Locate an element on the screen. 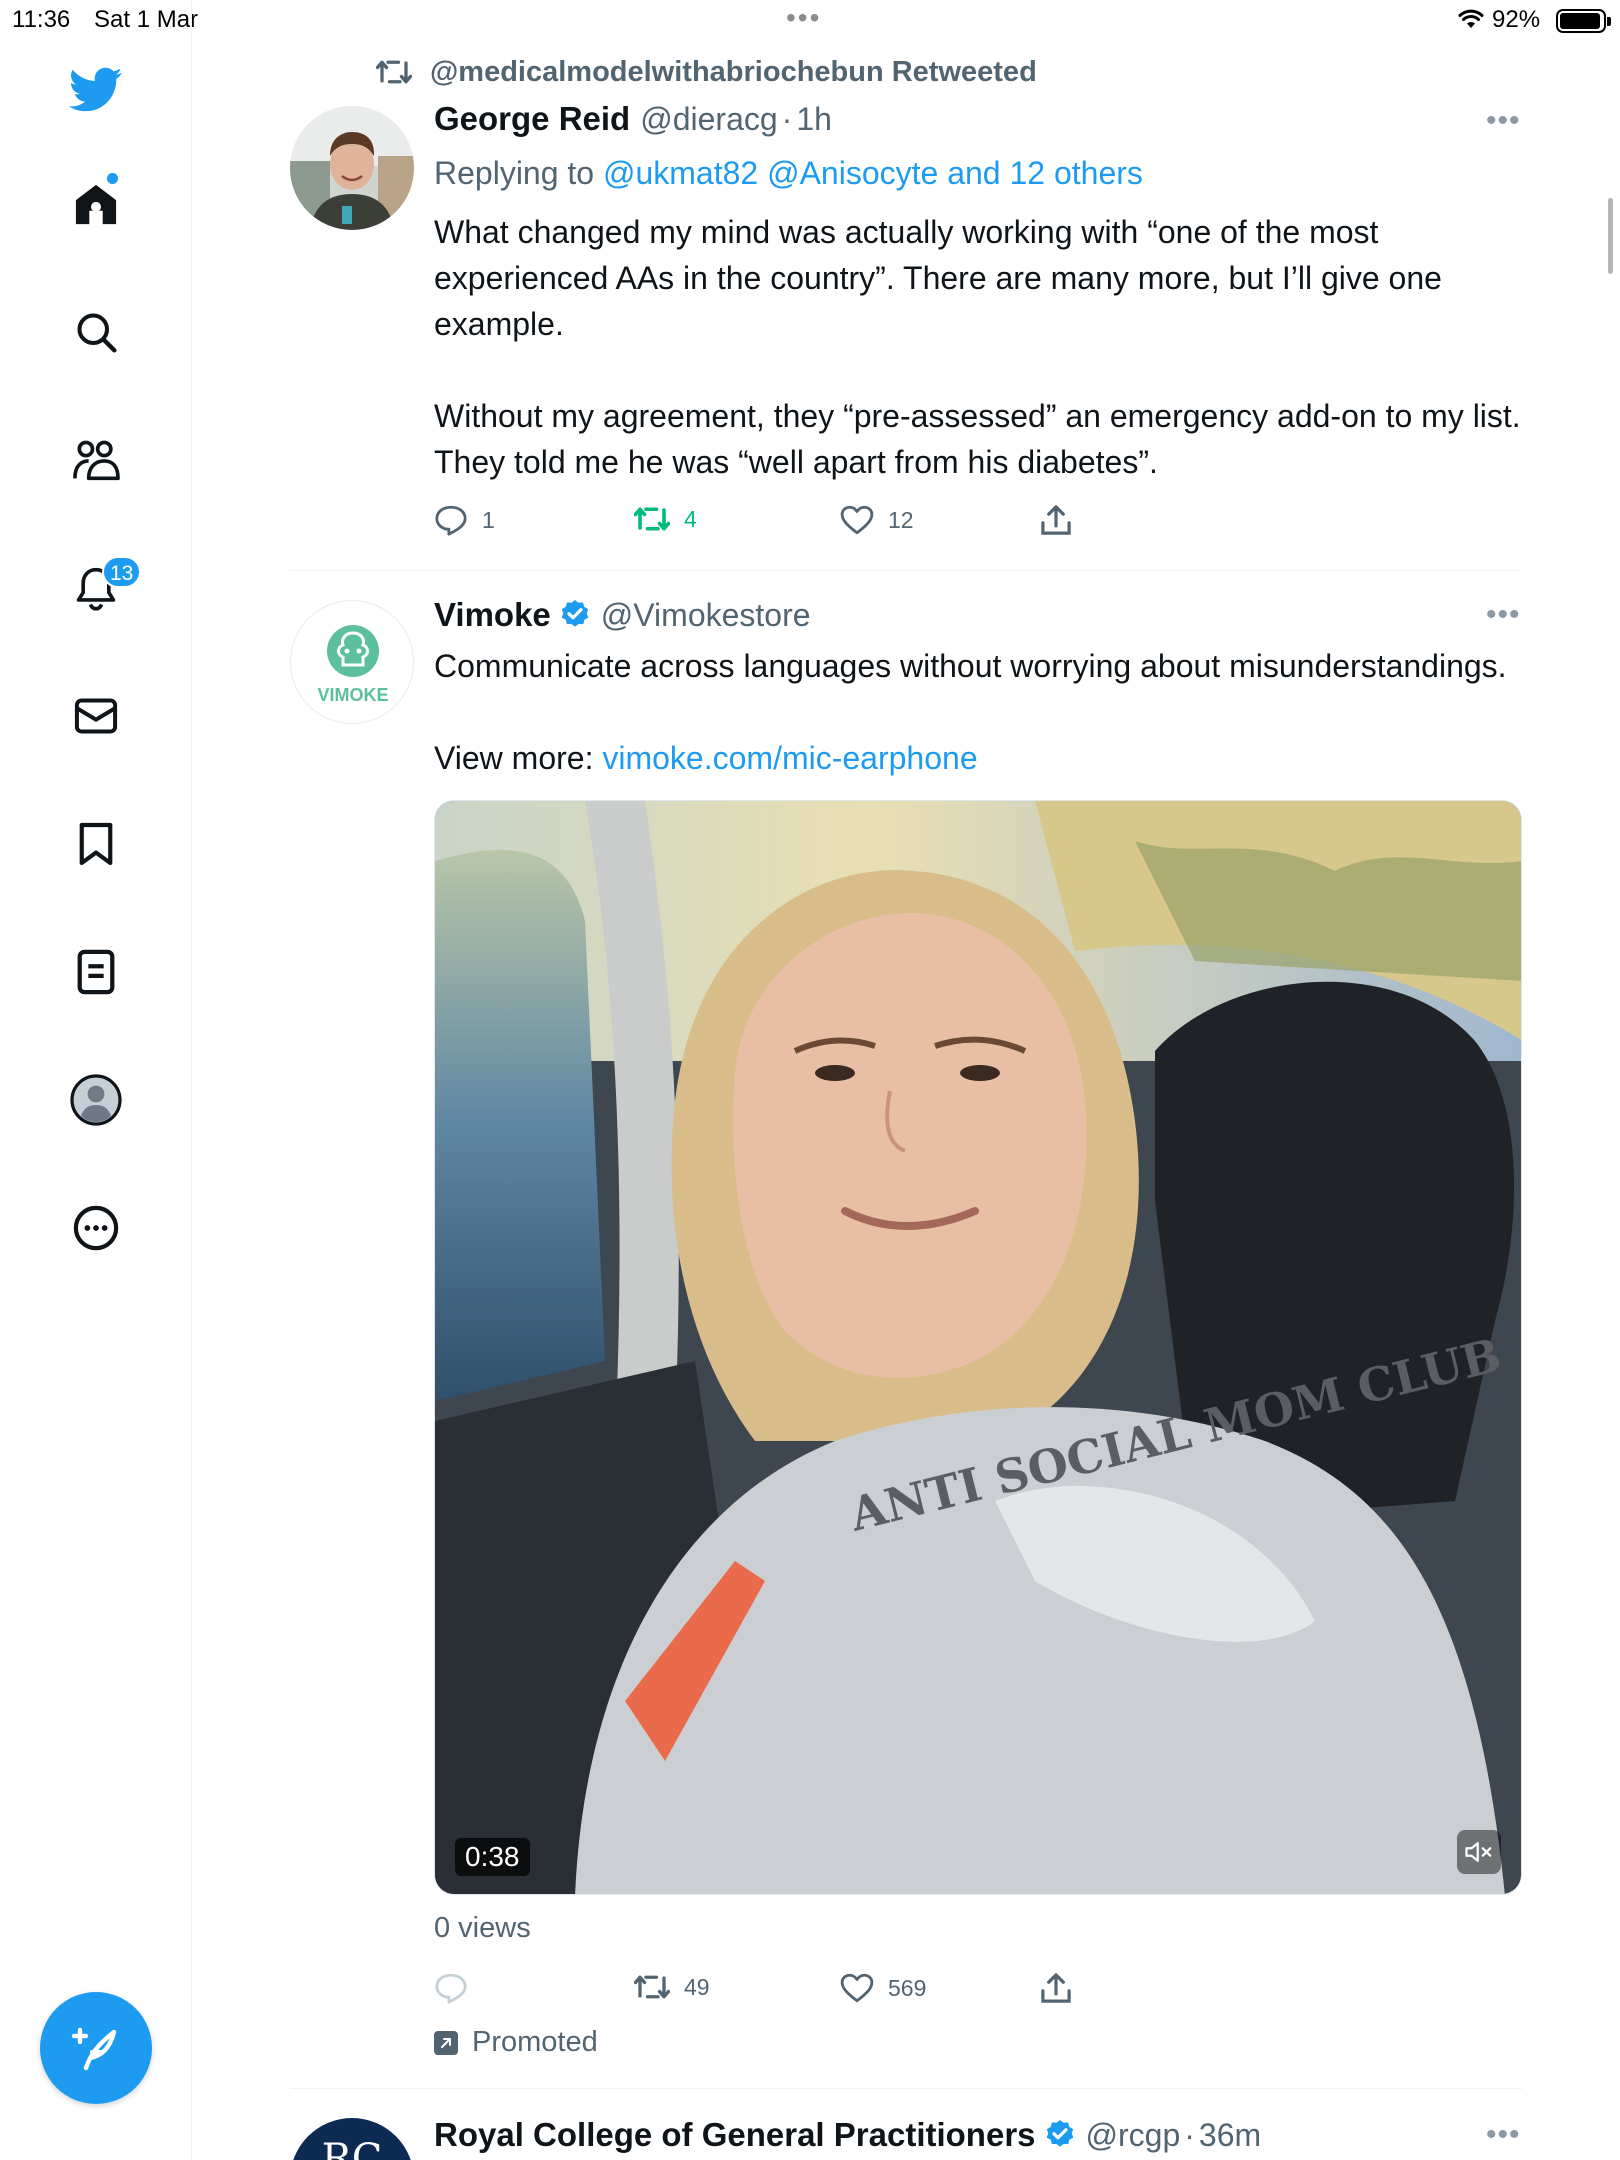 The image size is (1620, 2160). timestamp: 1h is located at coordinates (814, 119).